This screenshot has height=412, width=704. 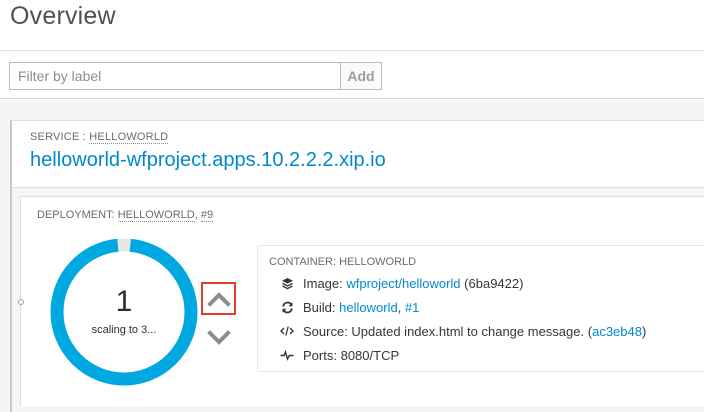 I want to click on pulse-icon, so click(x=287, y=355).